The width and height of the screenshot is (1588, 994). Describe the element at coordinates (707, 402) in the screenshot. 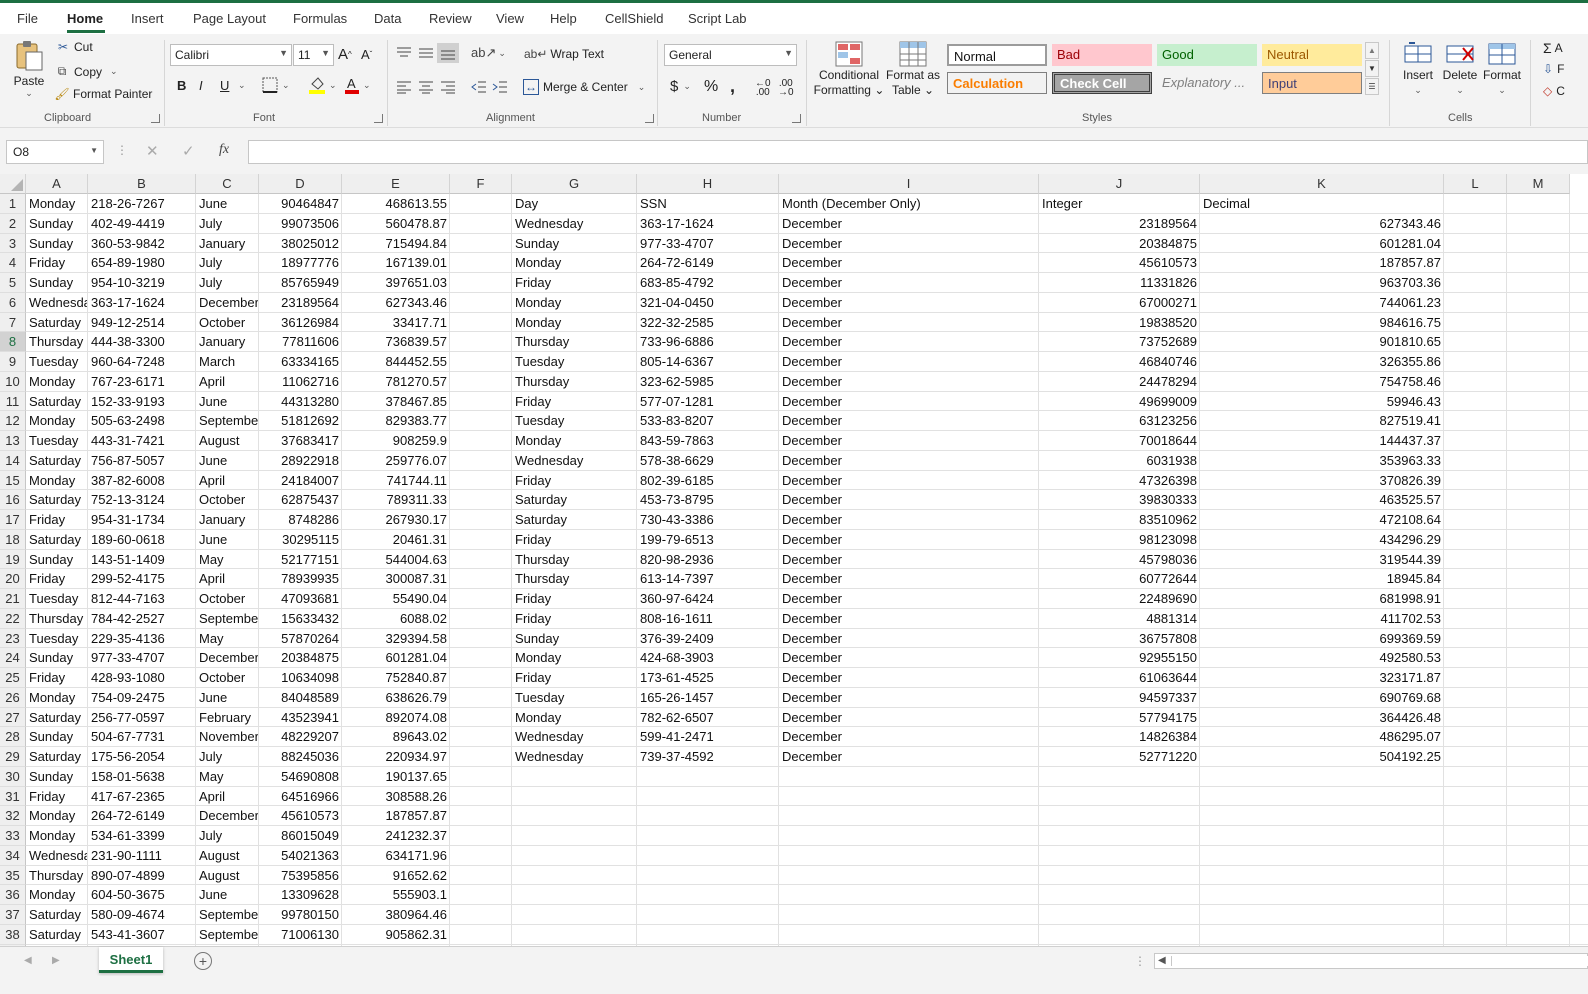

I see `cell-h11: 577-07-1281` at that location.